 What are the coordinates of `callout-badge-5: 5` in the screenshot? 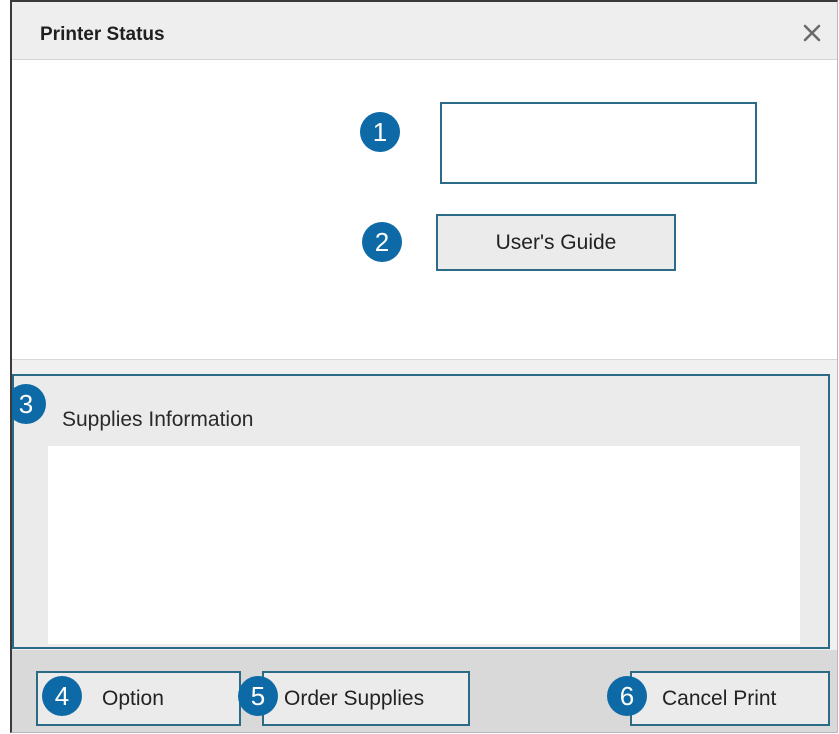 It's located at (258, 696).